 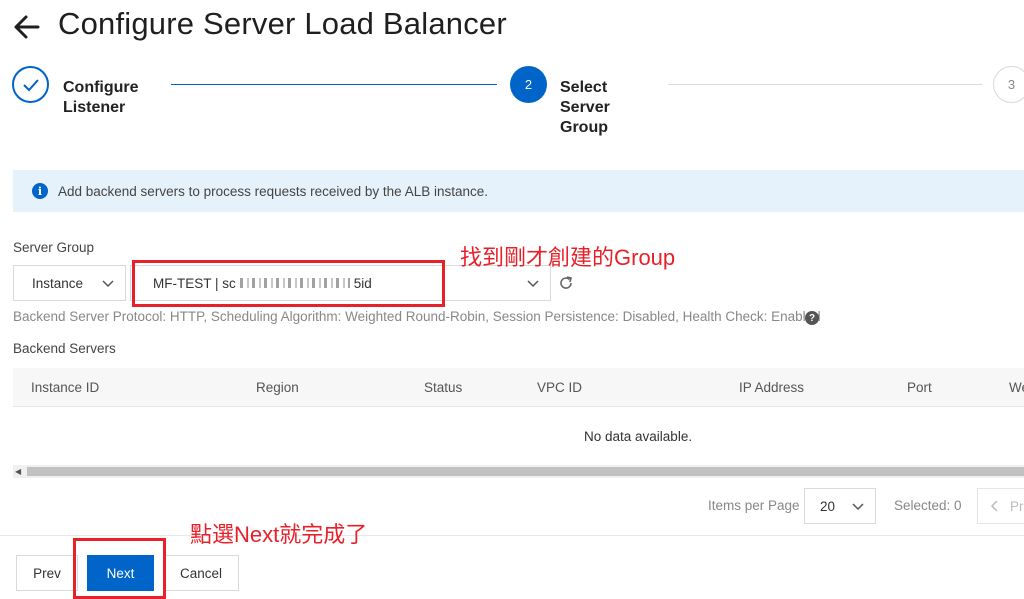 I want to click on column-ip-address: IP Address, so click(x=772, y=387).